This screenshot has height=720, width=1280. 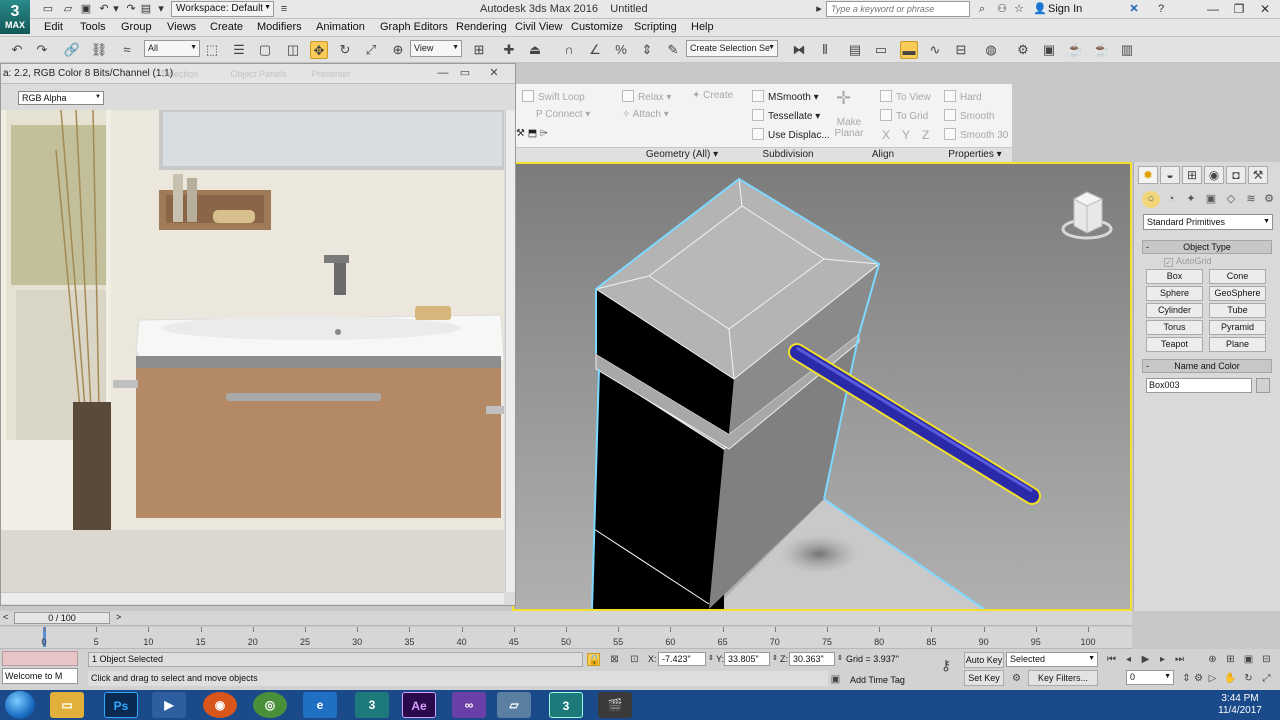 I want to click on align-z-button: Z, so click(x=925, y=135).